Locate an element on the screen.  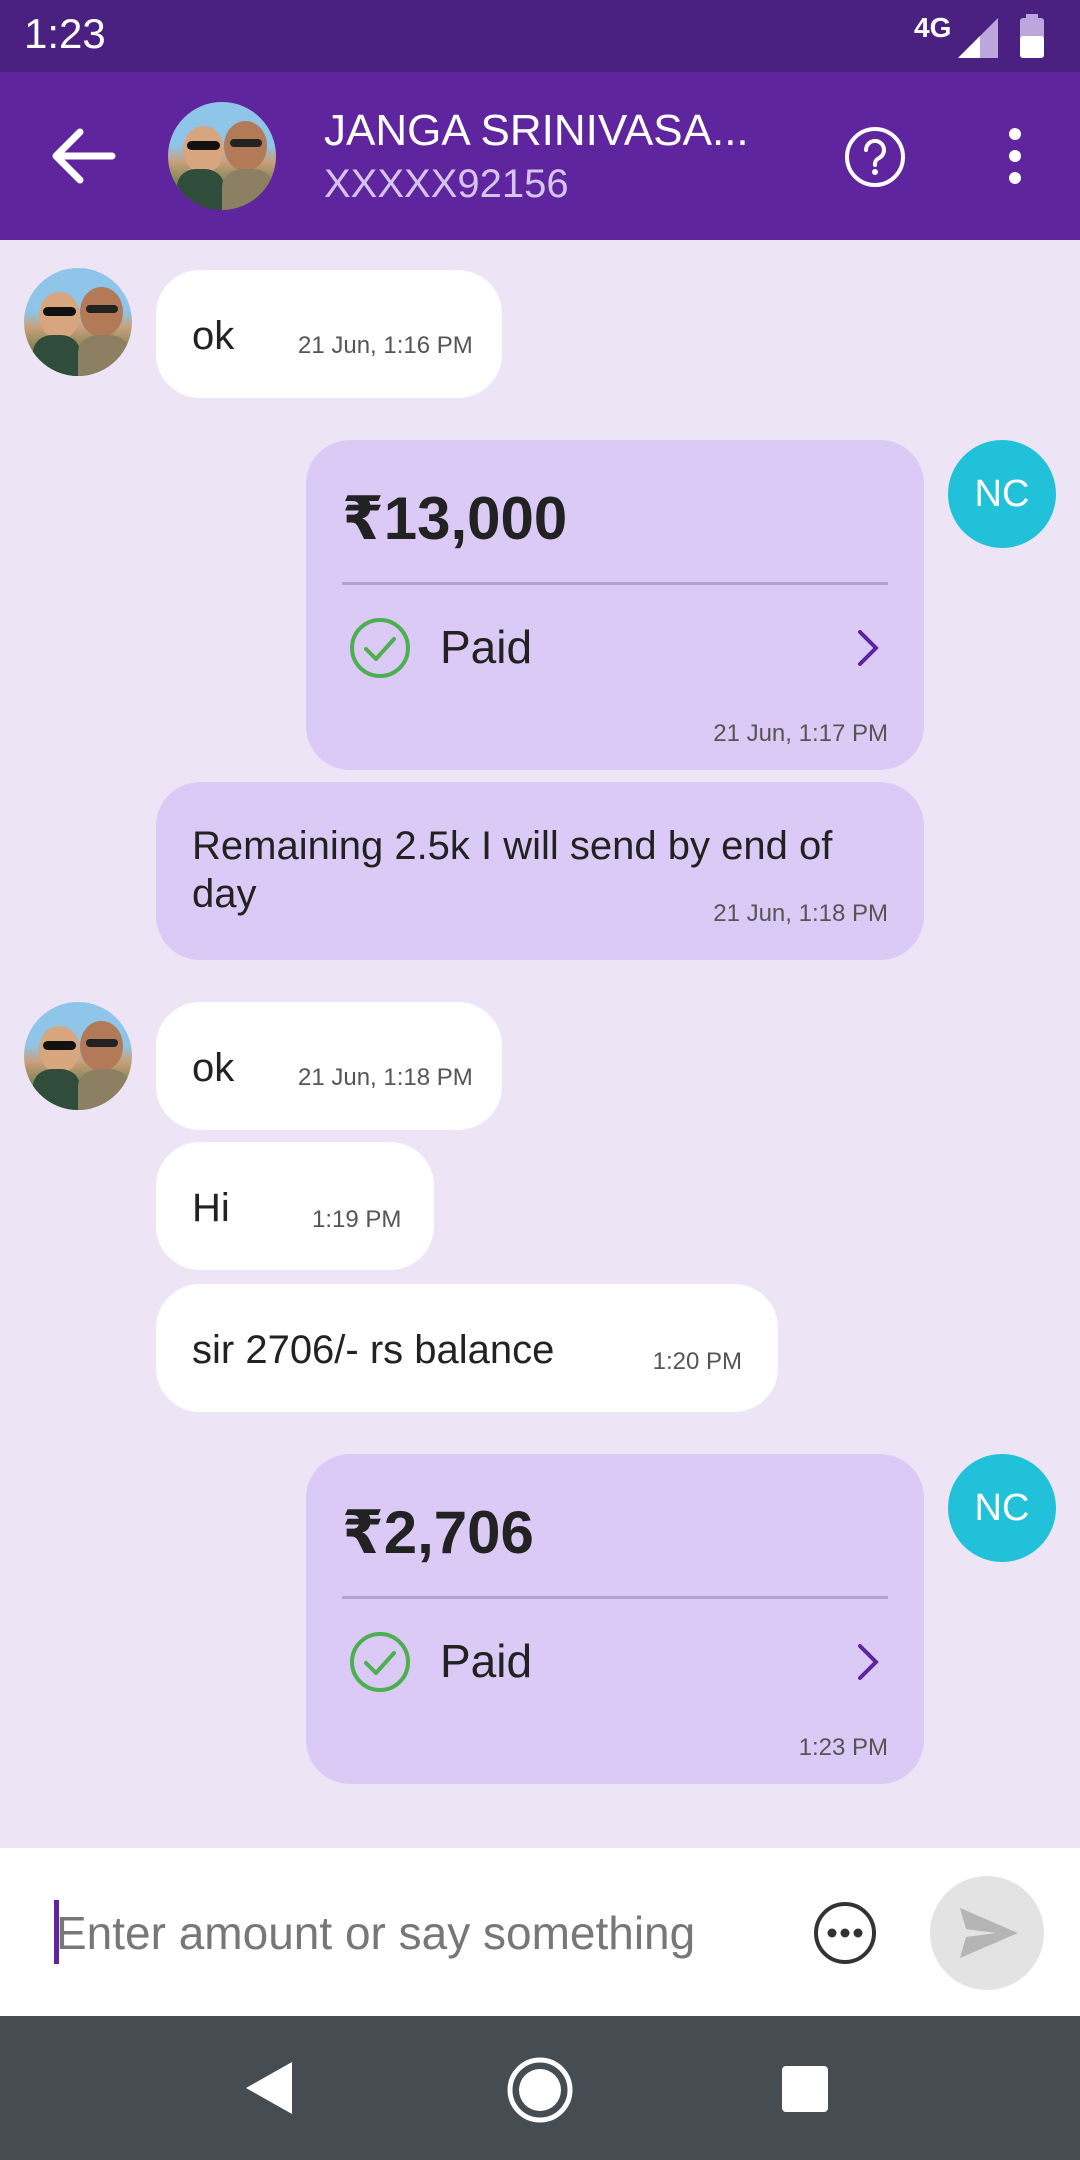
nav-recents-icon is located at coordinates (805, 2089).